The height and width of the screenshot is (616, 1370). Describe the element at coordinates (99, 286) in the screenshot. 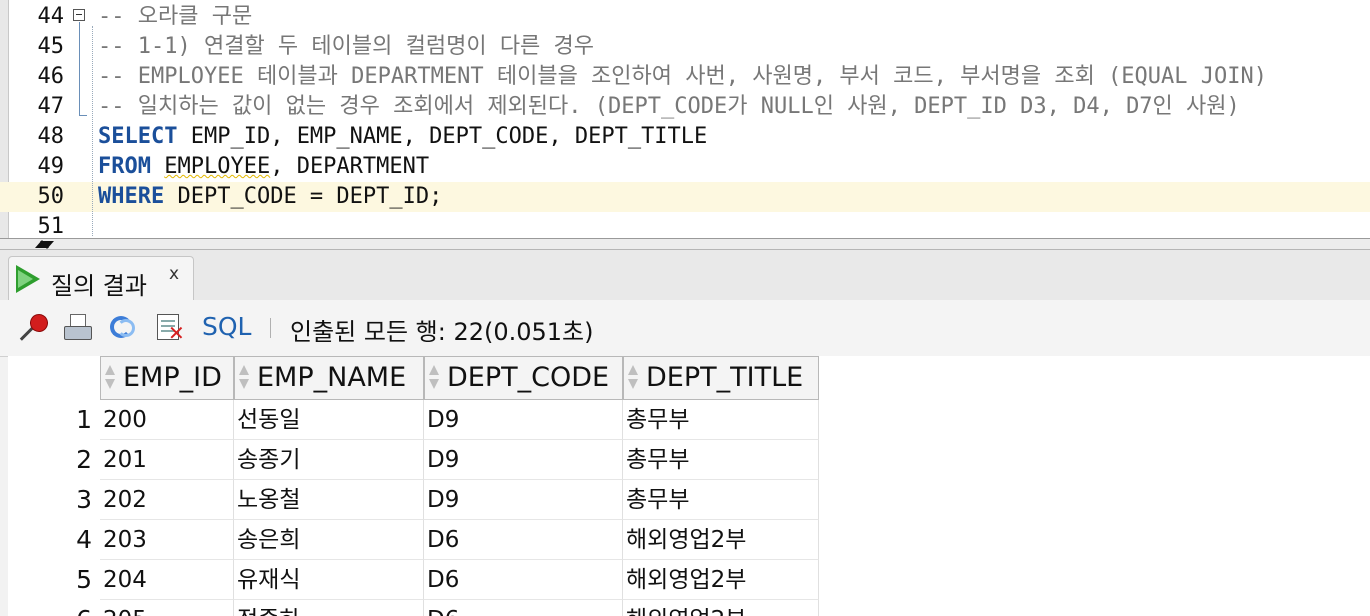

I see `tab-label: 질의 결과` at that location.